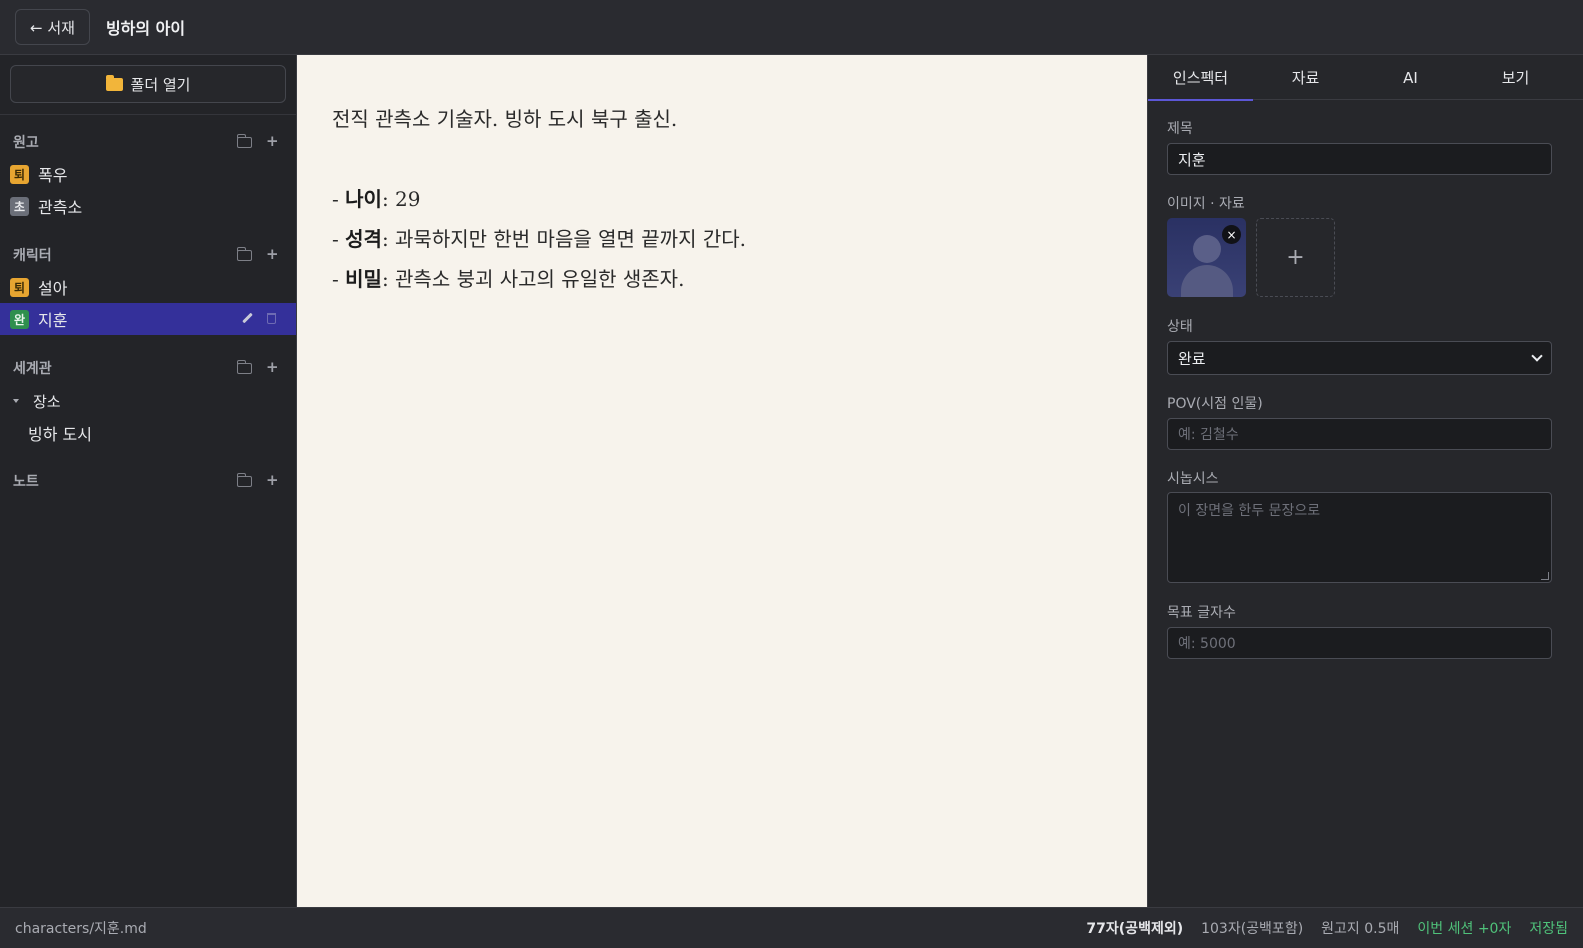 The height and width of the screenshot is (948, 1583). Describe the element at coordinates (148, 368) in the screenshot. I see `section-world: 세계관 +` at that location.